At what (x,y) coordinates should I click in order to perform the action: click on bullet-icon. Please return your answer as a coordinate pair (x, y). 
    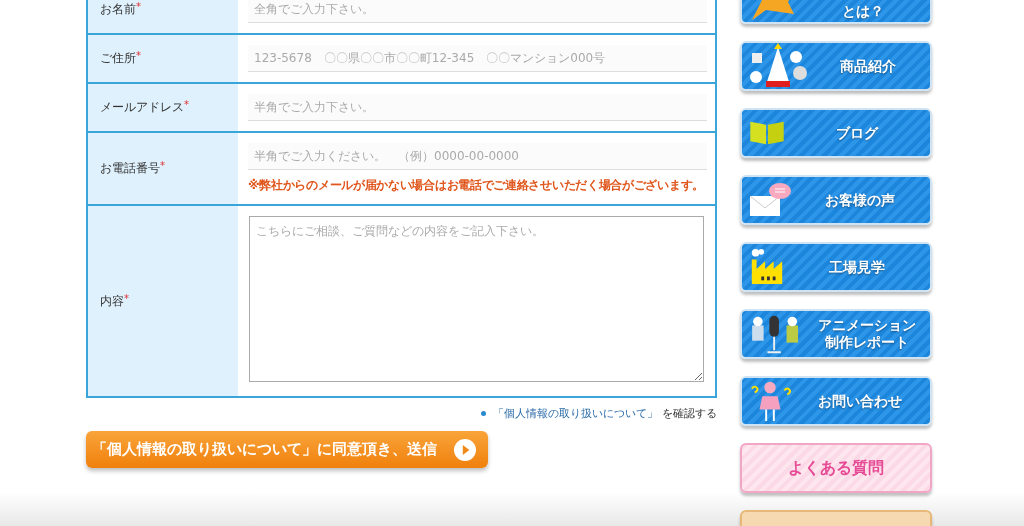
    Looking at the image, I should click on (483, 413).